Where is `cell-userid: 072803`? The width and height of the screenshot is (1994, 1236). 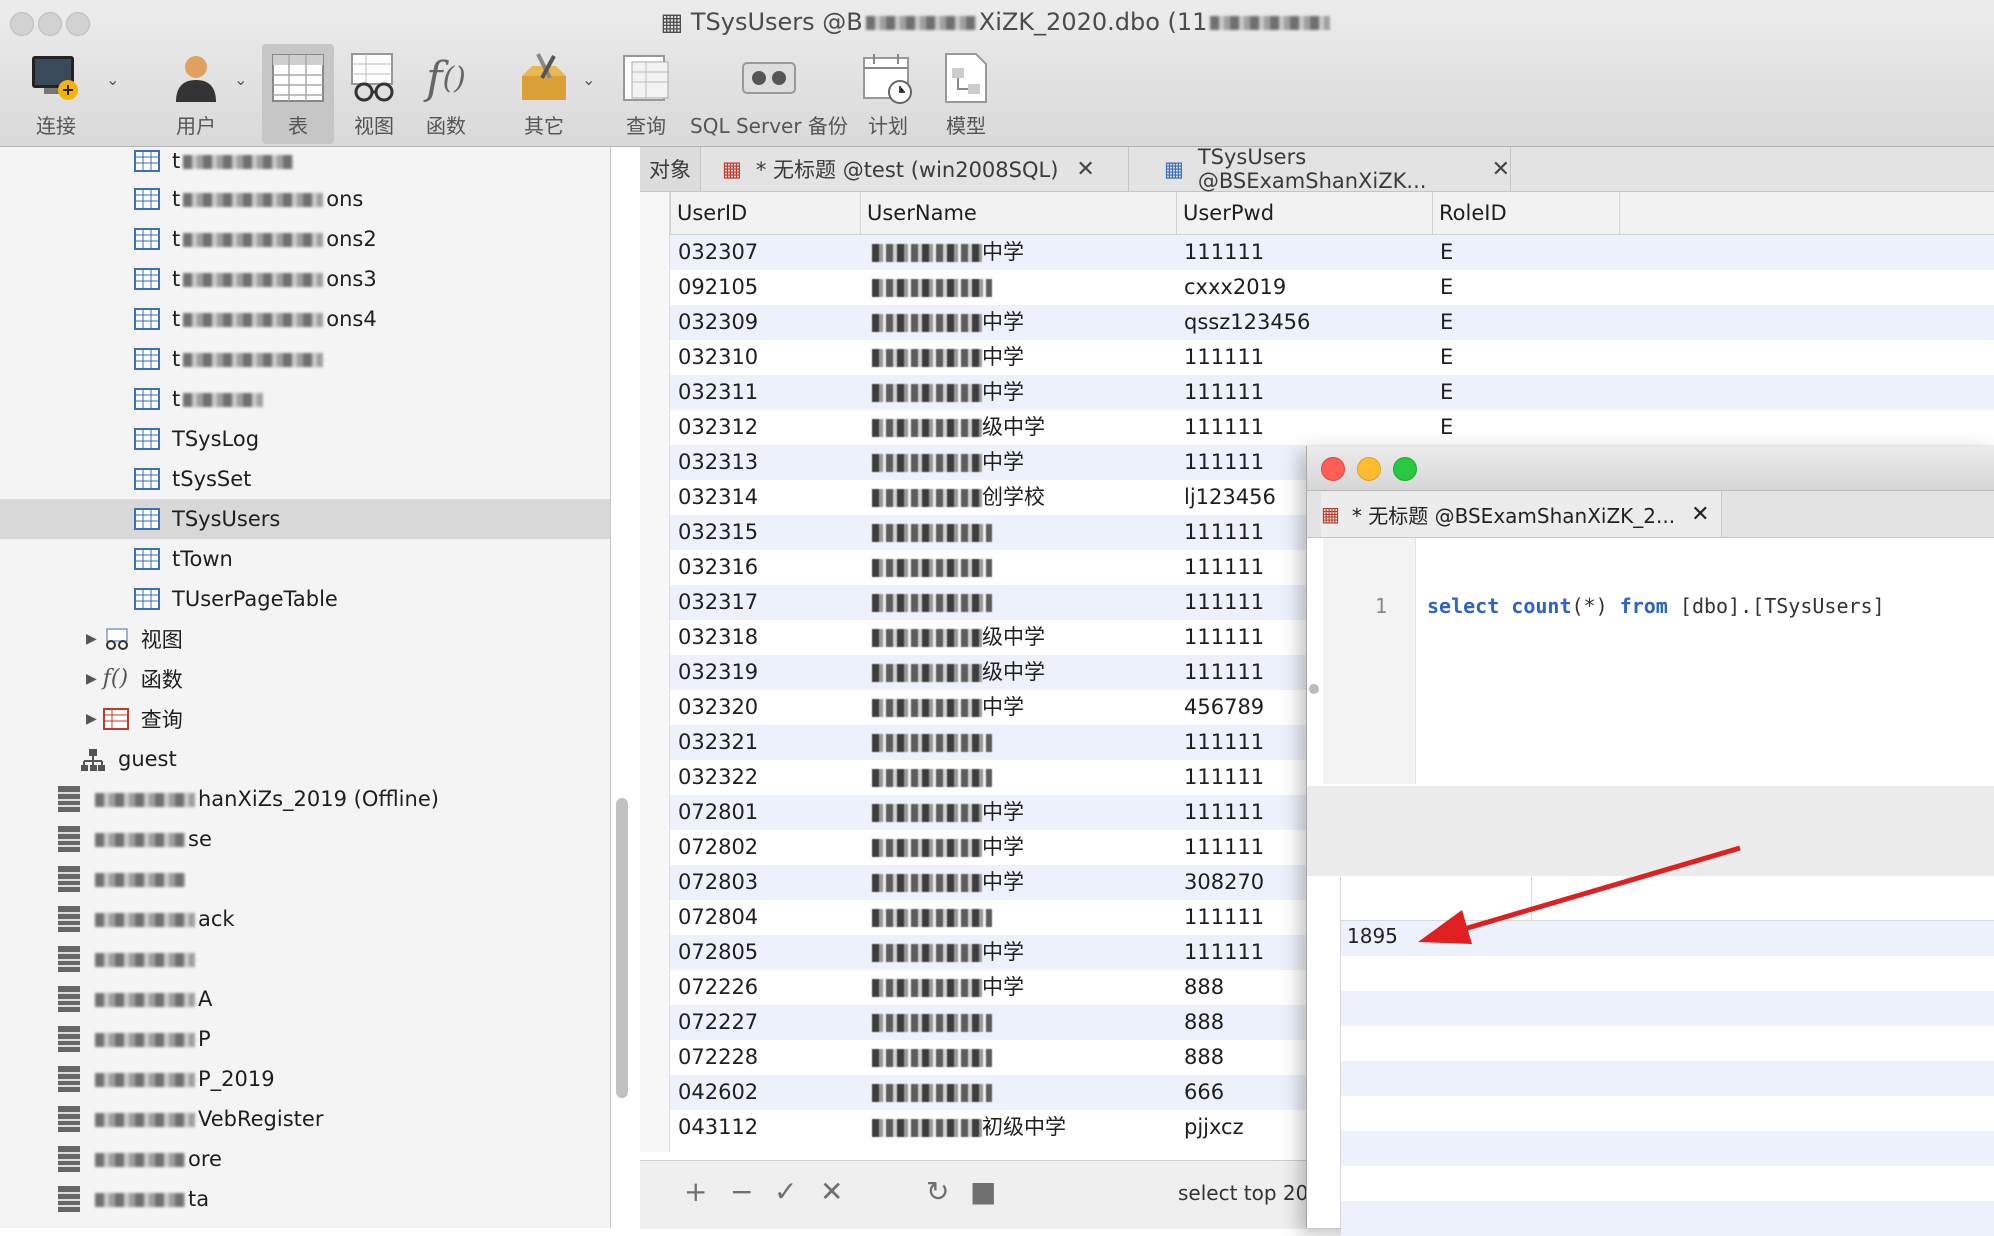 cell-userid: 072803 is located at coordinates (714, 882).